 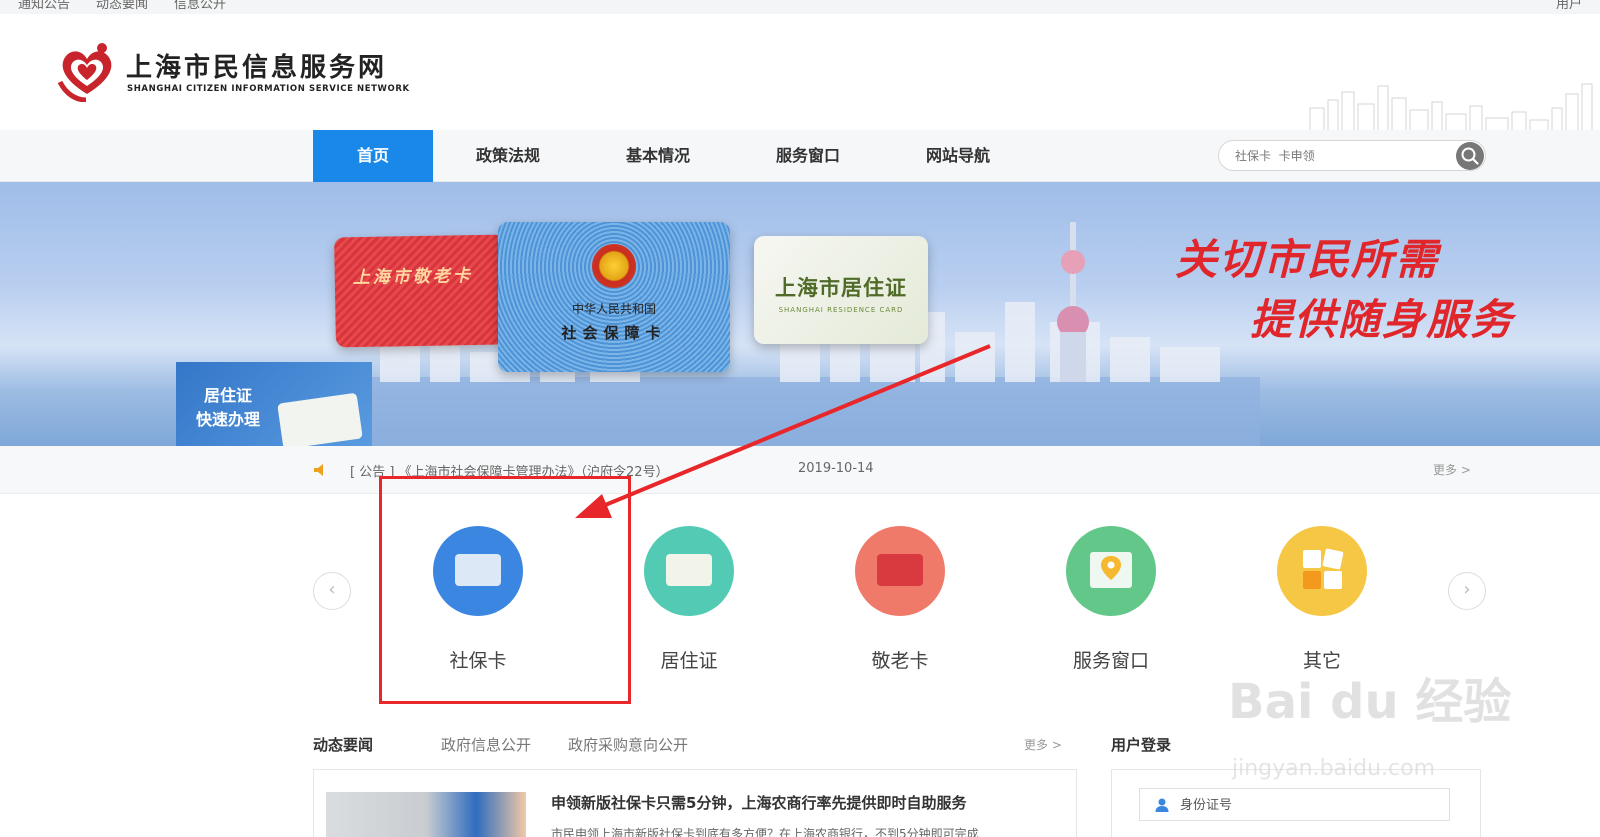 I want to click on senior-card-icon, so click(x=900, y=571).